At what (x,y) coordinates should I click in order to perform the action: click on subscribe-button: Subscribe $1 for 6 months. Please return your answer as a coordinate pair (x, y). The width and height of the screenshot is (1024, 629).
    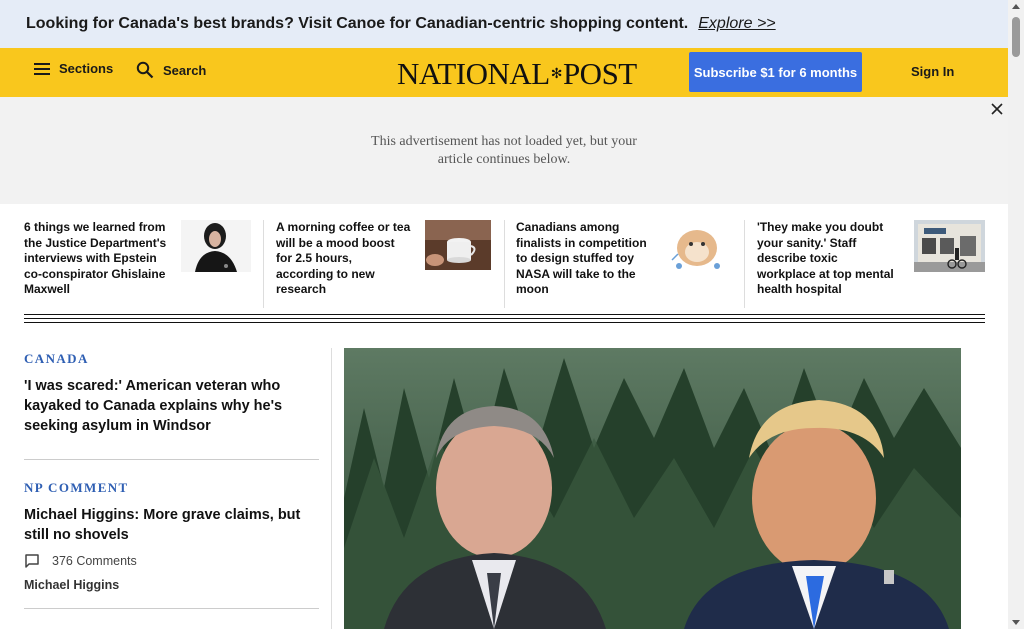
    Looking at the image, I should click on (775, 72).